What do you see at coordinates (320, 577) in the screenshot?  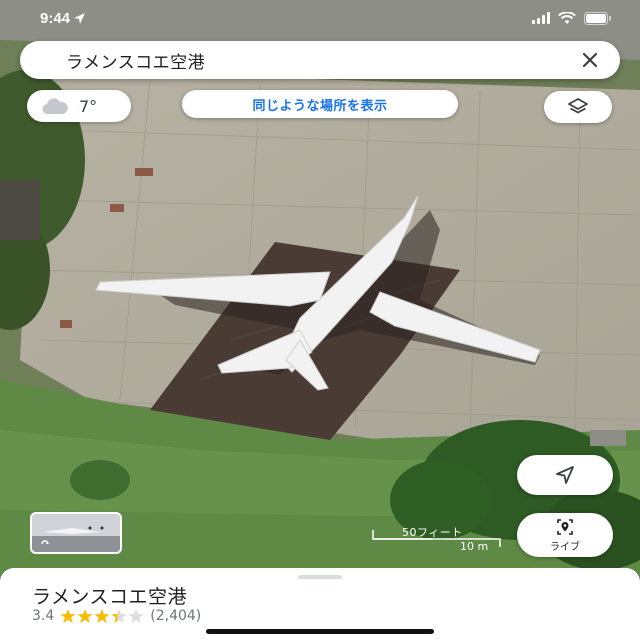 I see `sheet-drag-handle` at bounding box center [320, 577].